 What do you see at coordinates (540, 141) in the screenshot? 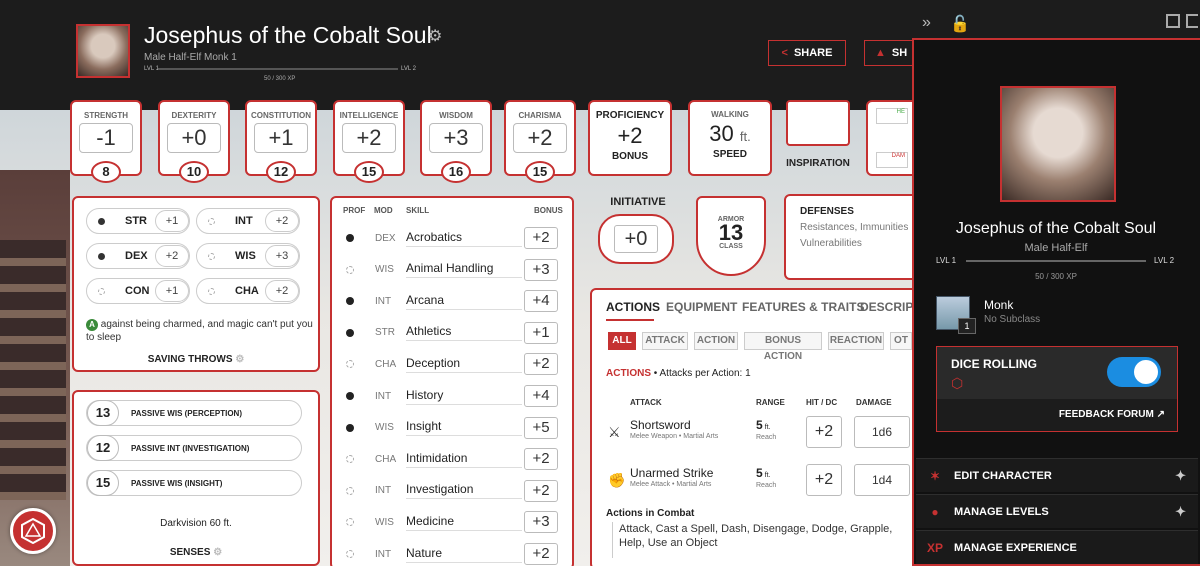
I see `ability-charisma: CHARISMA +2 15` at bounding box center [540, 141].